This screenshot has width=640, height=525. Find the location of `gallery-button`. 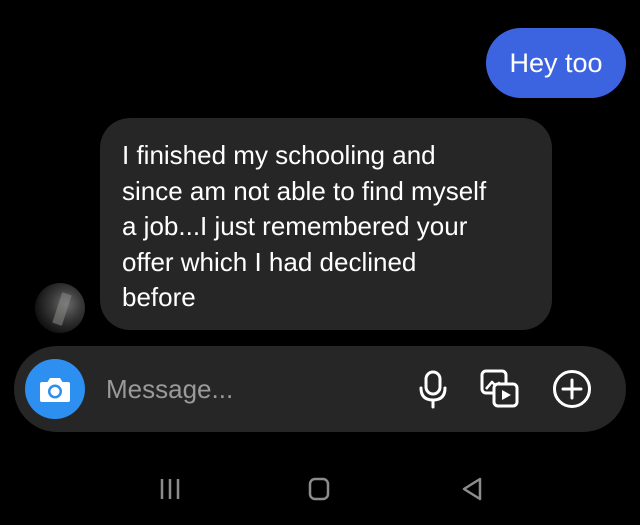

gallery-button is located at coordinates (500, 389).